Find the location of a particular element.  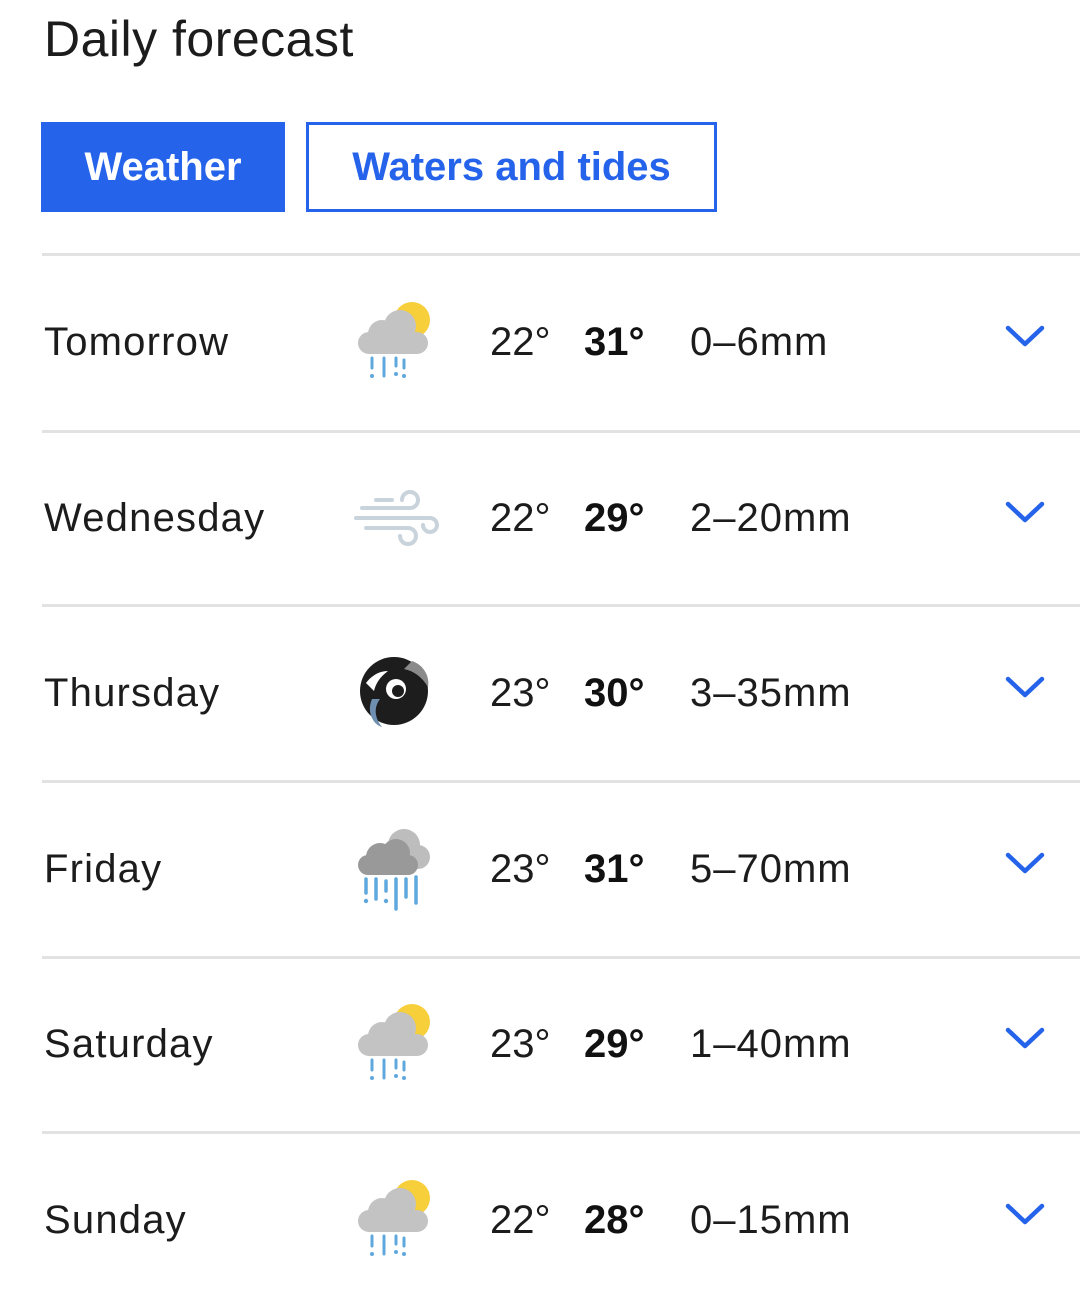

max-temp: 30° is located at coordinates (614, 692).